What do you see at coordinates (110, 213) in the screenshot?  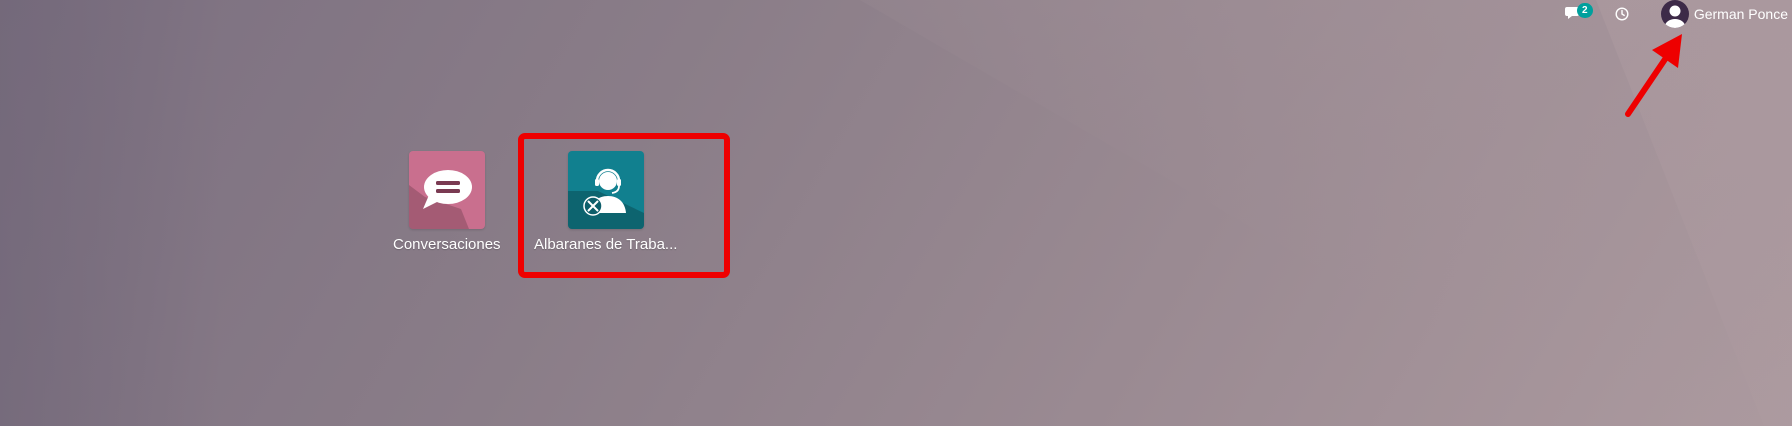 I see `background-facet` at bounding box center [110, 213].